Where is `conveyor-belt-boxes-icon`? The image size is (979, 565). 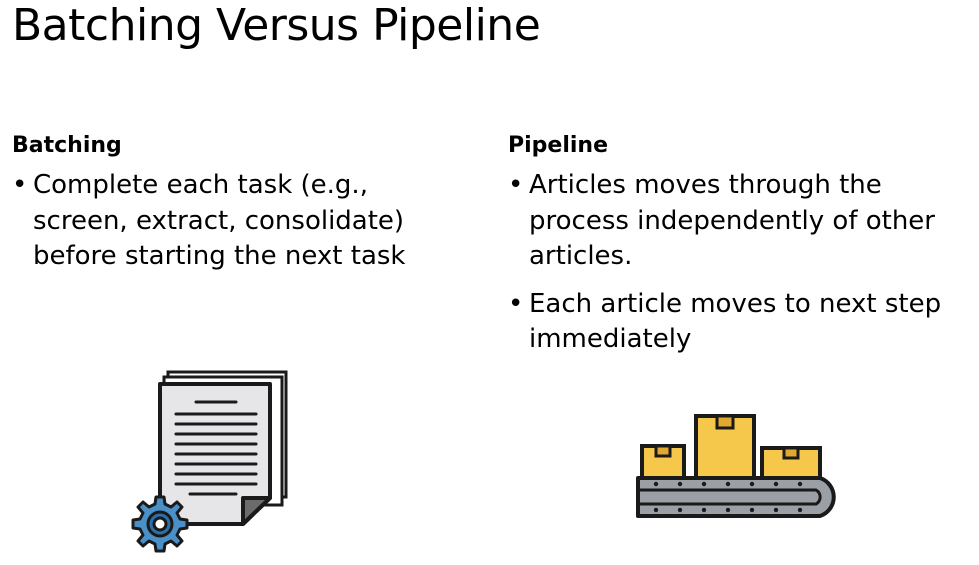 conveyor-belt-boxes-icon is located at coordinates (736, 466).